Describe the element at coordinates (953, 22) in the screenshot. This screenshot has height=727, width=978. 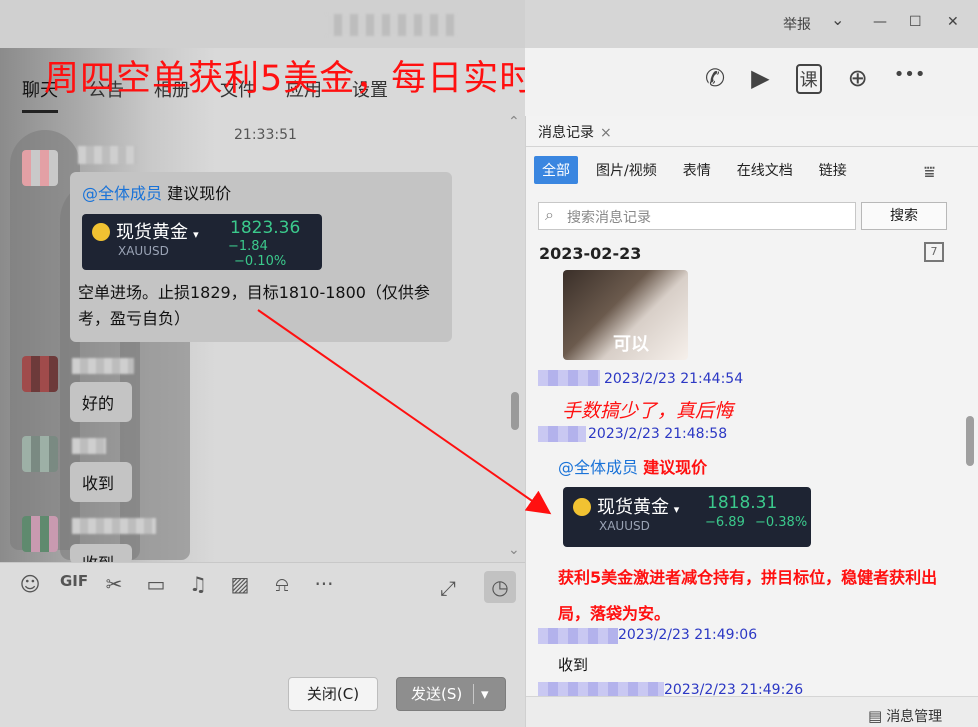
I see `close-icon: ✕` at that location.